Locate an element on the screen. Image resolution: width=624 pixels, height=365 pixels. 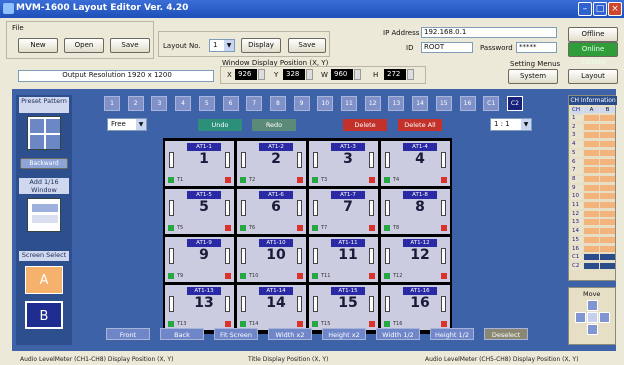
new-button: New is located at coordinates (38, 45).